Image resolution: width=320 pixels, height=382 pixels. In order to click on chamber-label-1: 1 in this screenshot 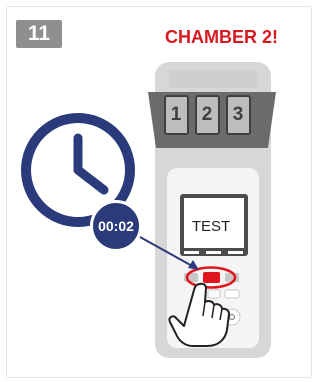, I will do `click(176, 114)`.